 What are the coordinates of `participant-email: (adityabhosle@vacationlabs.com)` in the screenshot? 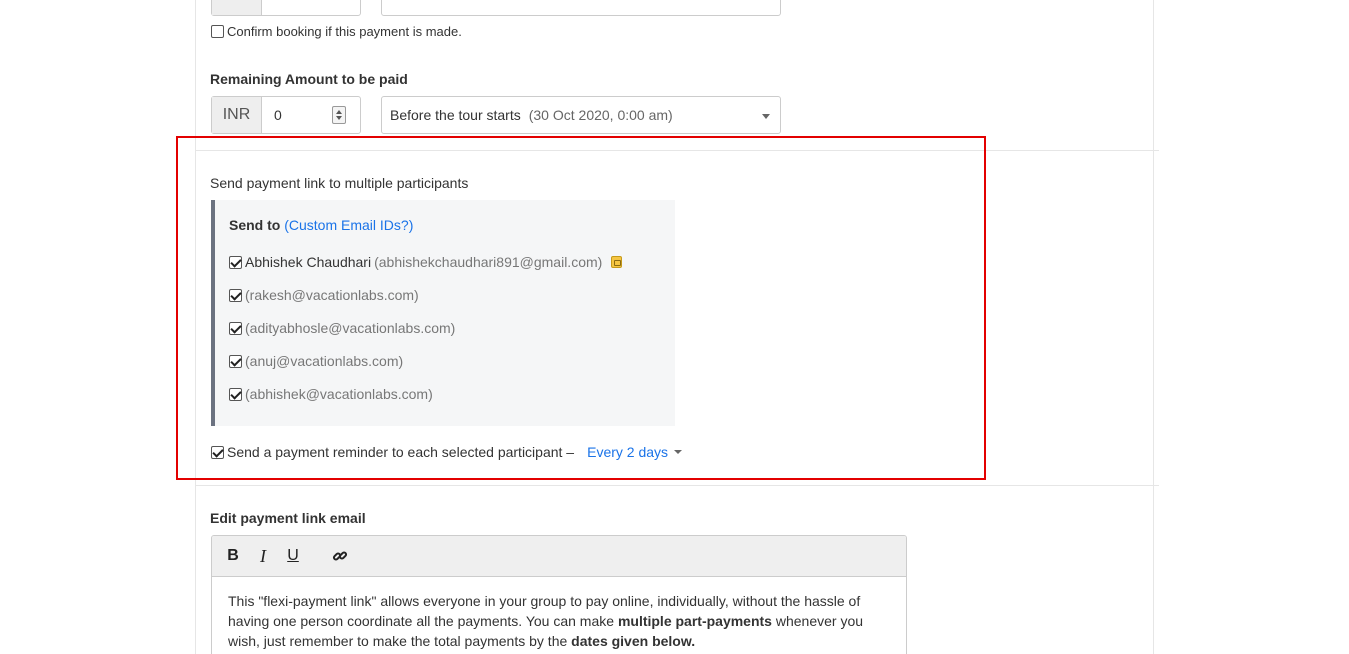 It's located at (350, 328).